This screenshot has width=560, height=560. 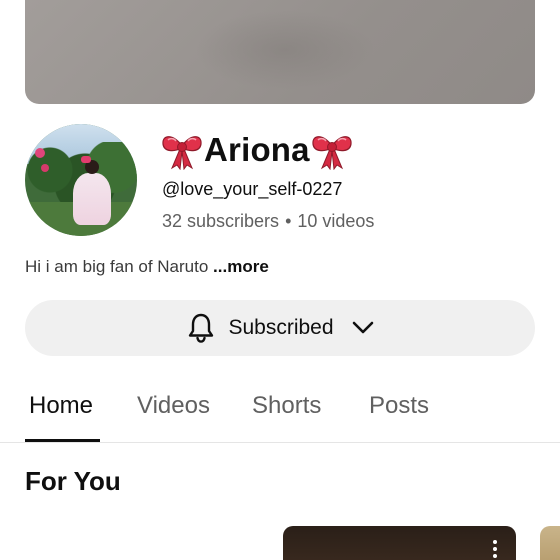 What do you see at coordinates (86, 159) in the screenshot?
I see `avatar-hair-bow` at bounding box center [86, 159].